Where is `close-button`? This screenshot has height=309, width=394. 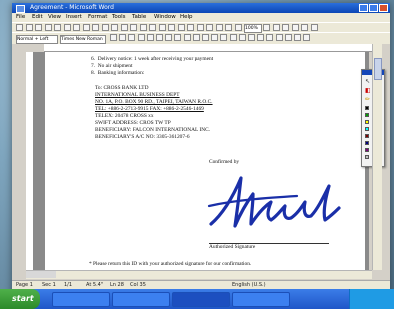 close-button is located at coordinates (383, 8).